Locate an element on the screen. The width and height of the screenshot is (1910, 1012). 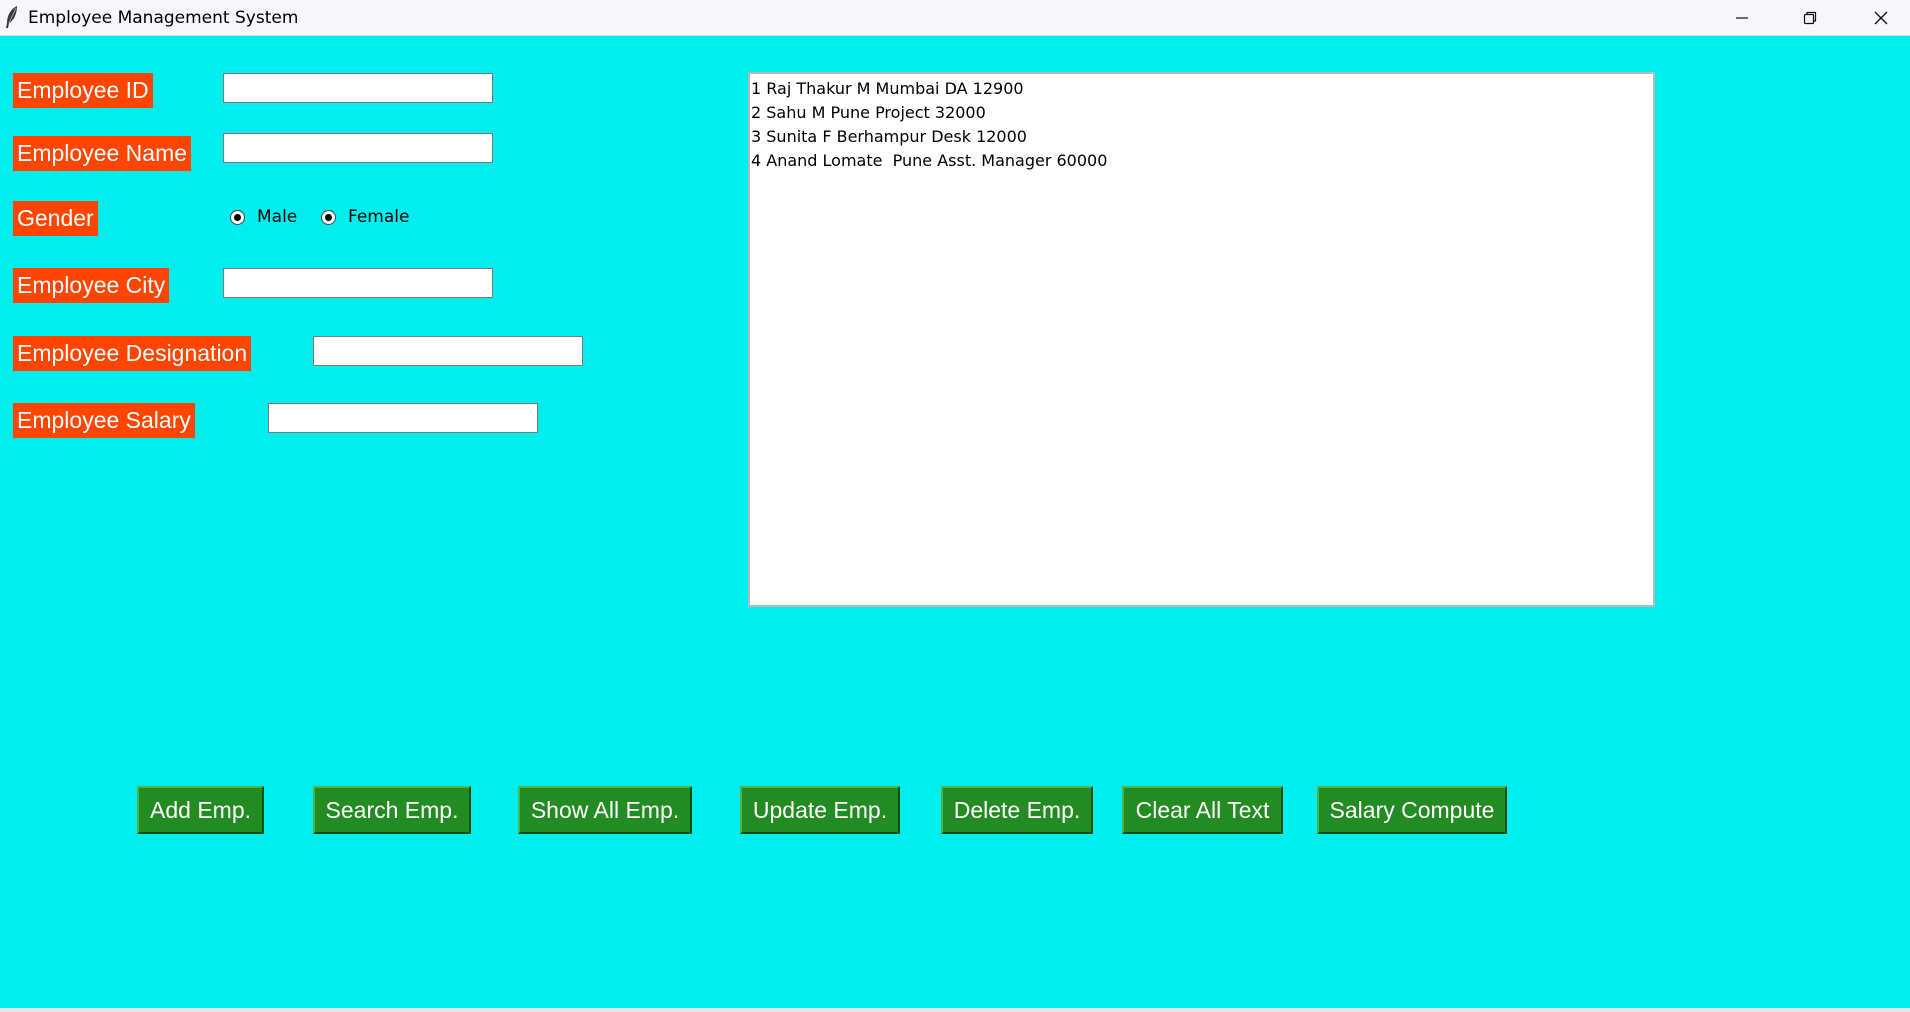
employee-salary-input is located at coordinates (403, 418).